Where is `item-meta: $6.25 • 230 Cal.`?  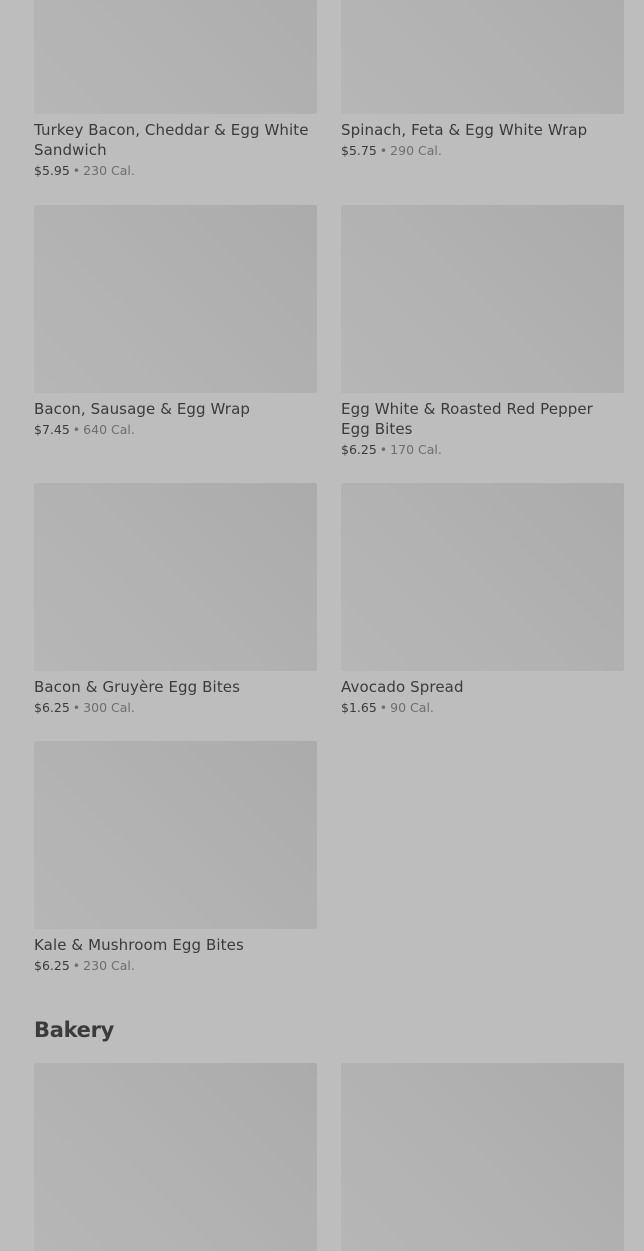 item-meta: $6.25 • 230 Cal. is located at coordinates (175, 966).